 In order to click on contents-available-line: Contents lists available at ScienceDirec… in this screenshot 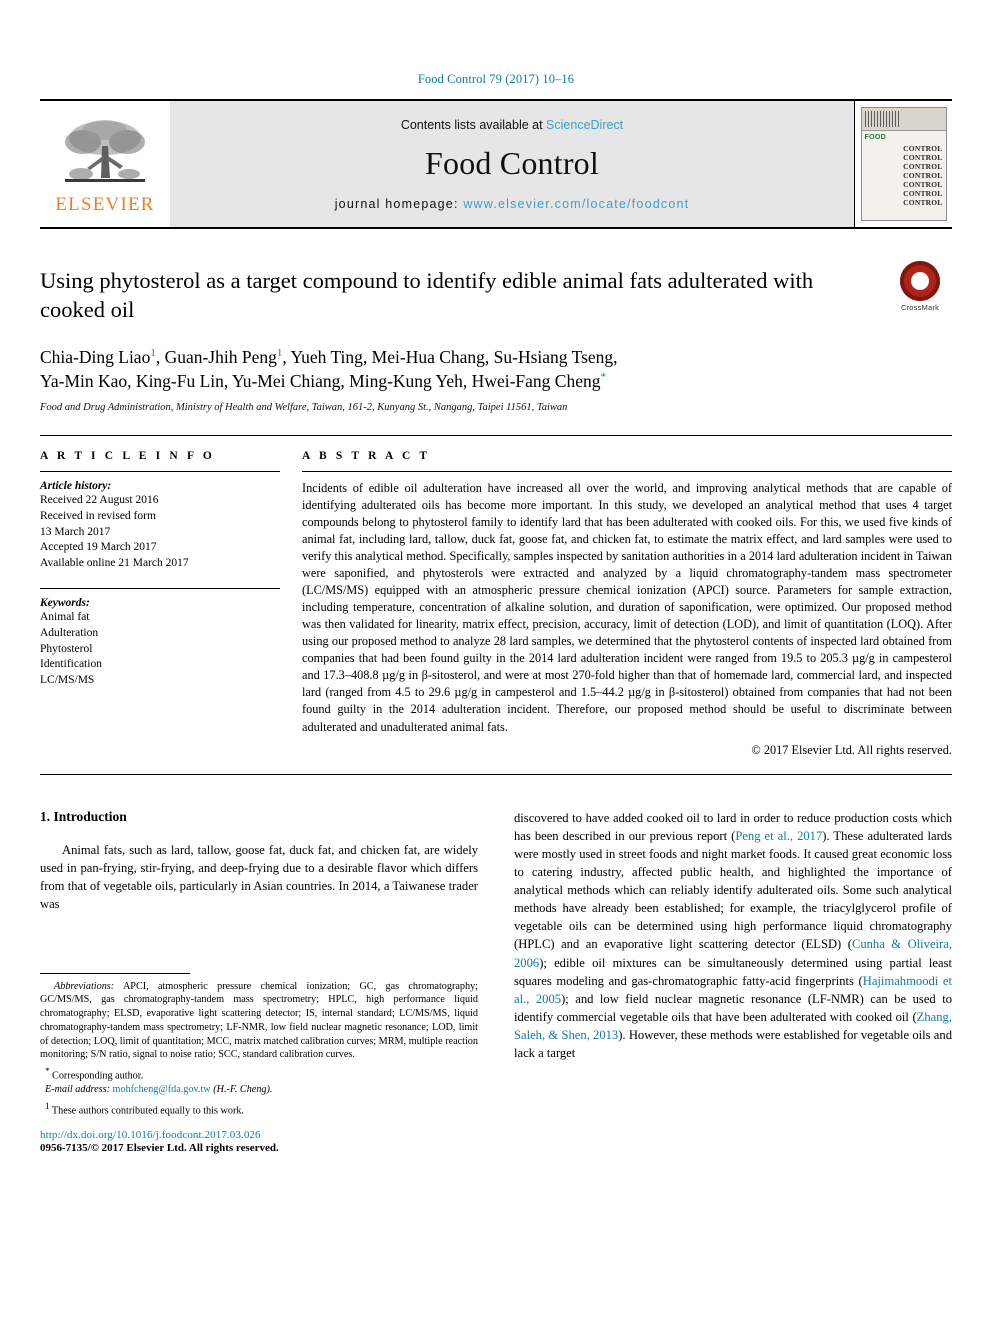, I will do `click(512, 125)`.